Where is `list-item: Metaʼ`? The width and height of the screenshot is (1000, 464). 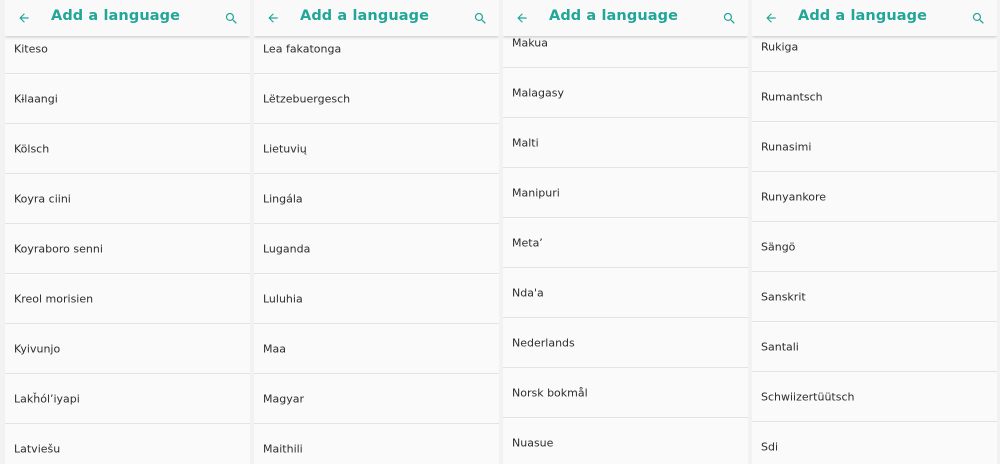
list-item: Metaʼ is located at coordinates (625, 243).